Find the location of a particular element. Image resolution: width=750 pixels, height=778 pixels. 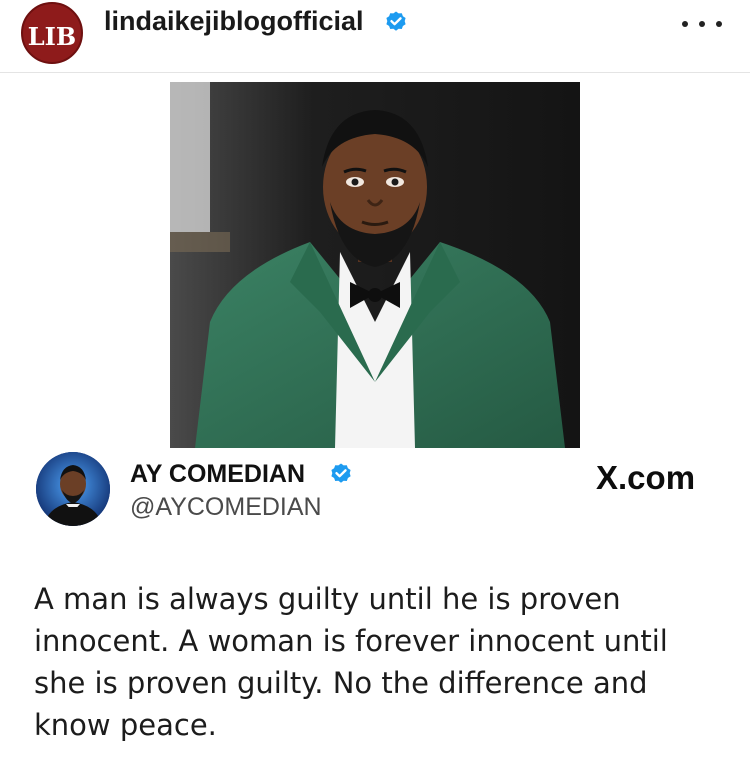

header-divider is located at coordinates (375, 72).